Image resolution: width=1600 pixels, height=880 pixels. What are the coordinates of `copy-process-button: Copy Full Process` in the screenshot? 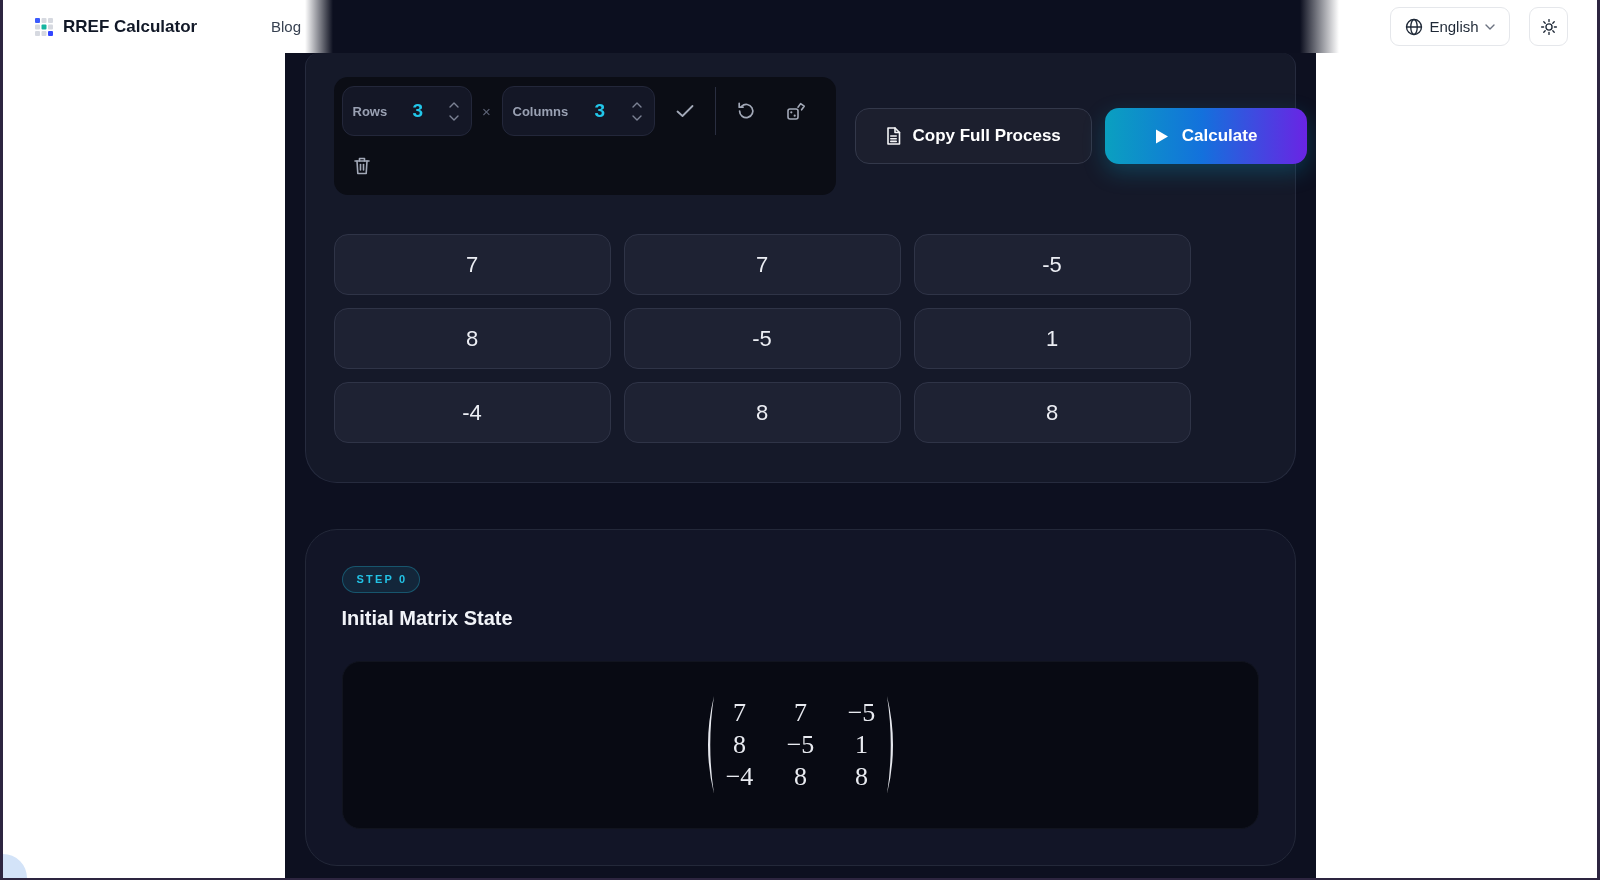 It's located at (973, 136).